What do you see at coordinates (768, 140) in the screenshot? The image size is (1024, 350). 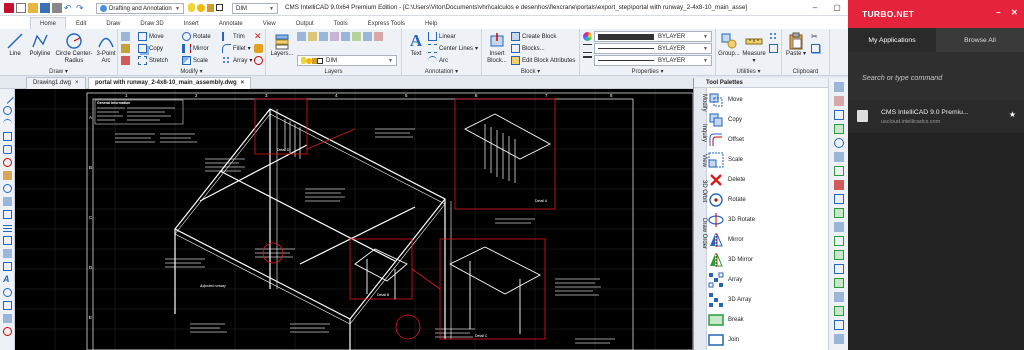 I see `palette-offset: Offset` at bounding box center [768, 140].